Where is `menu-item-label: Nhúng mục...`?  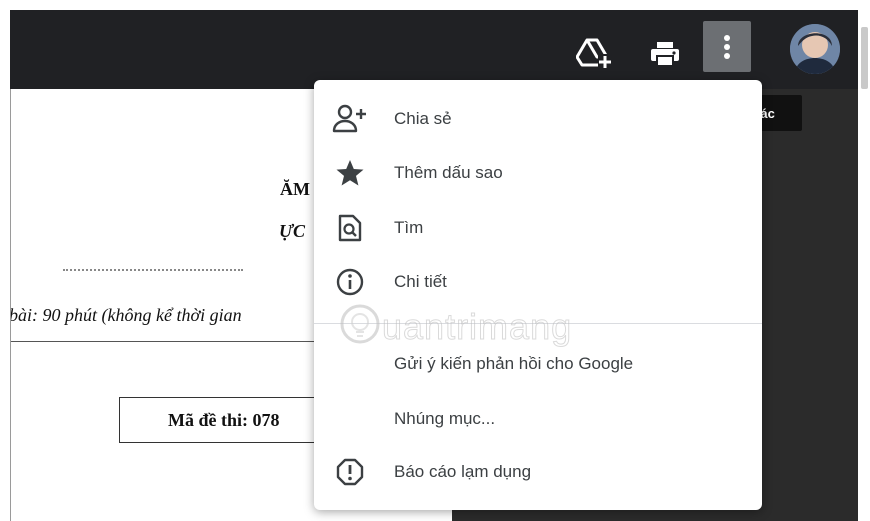 menu-item-label: Nhúng mục... is located at coordinates (445, 418).